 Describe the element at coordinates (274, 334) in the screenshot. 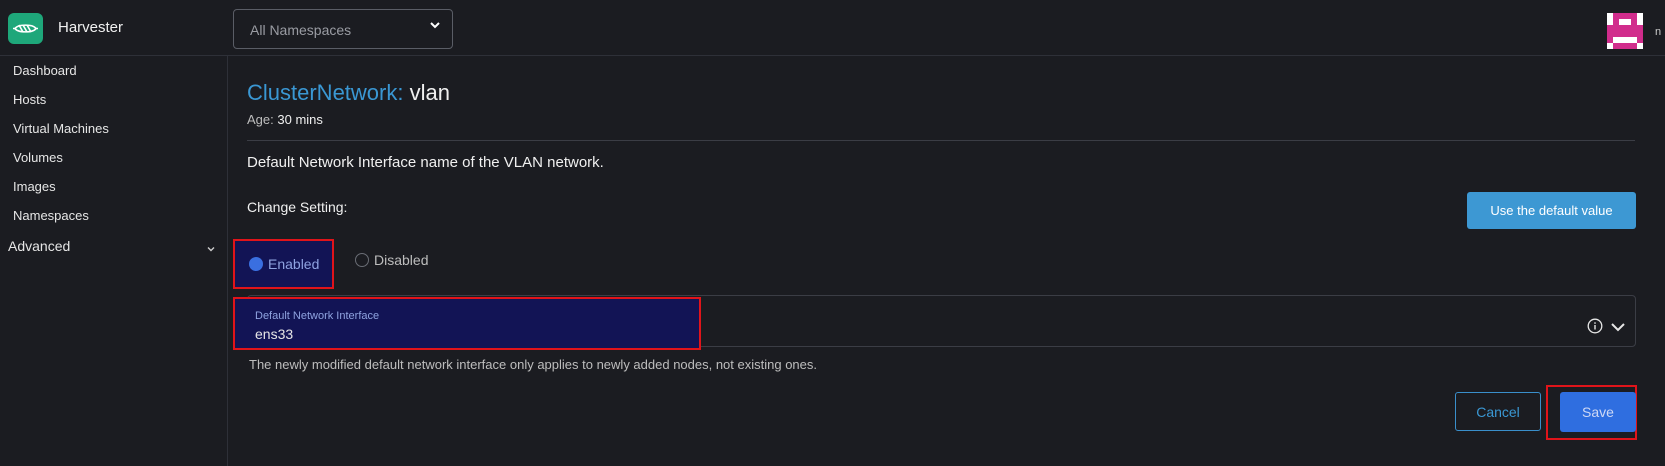

I see `field-value: ens33` at that location.